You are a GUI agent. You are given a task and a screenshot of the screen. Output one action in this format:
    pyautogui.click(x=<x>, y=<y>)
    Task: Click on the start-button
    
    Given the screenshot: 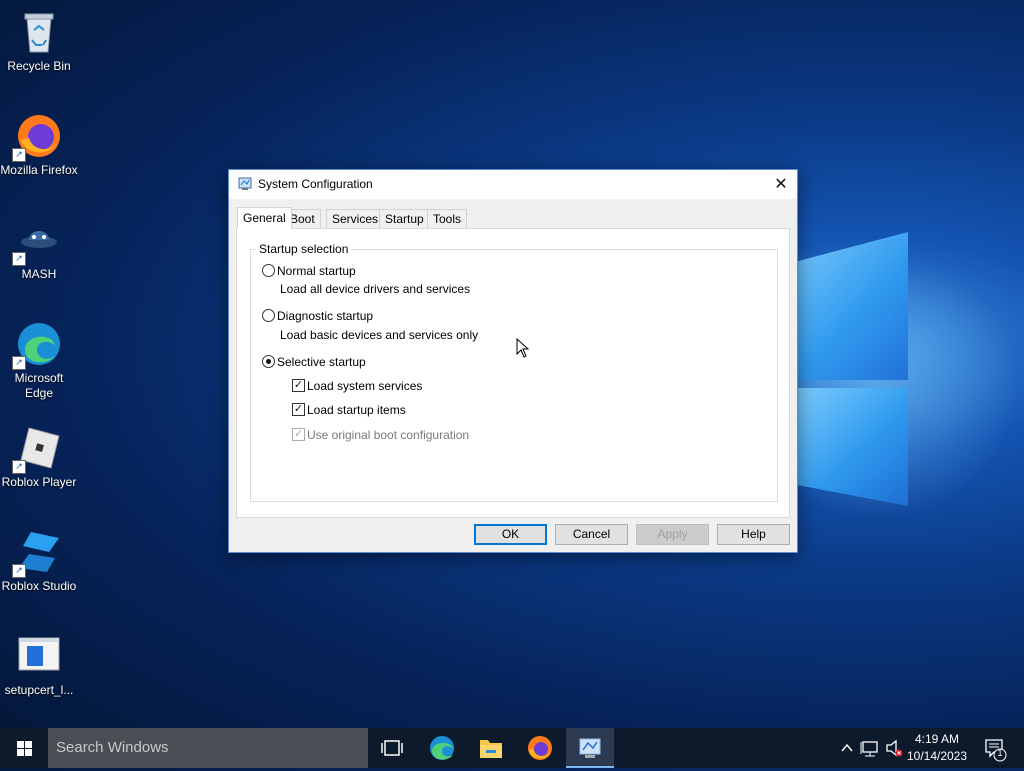 What is the action you would take?
    pyautogui.click(x=24, y=748)
    